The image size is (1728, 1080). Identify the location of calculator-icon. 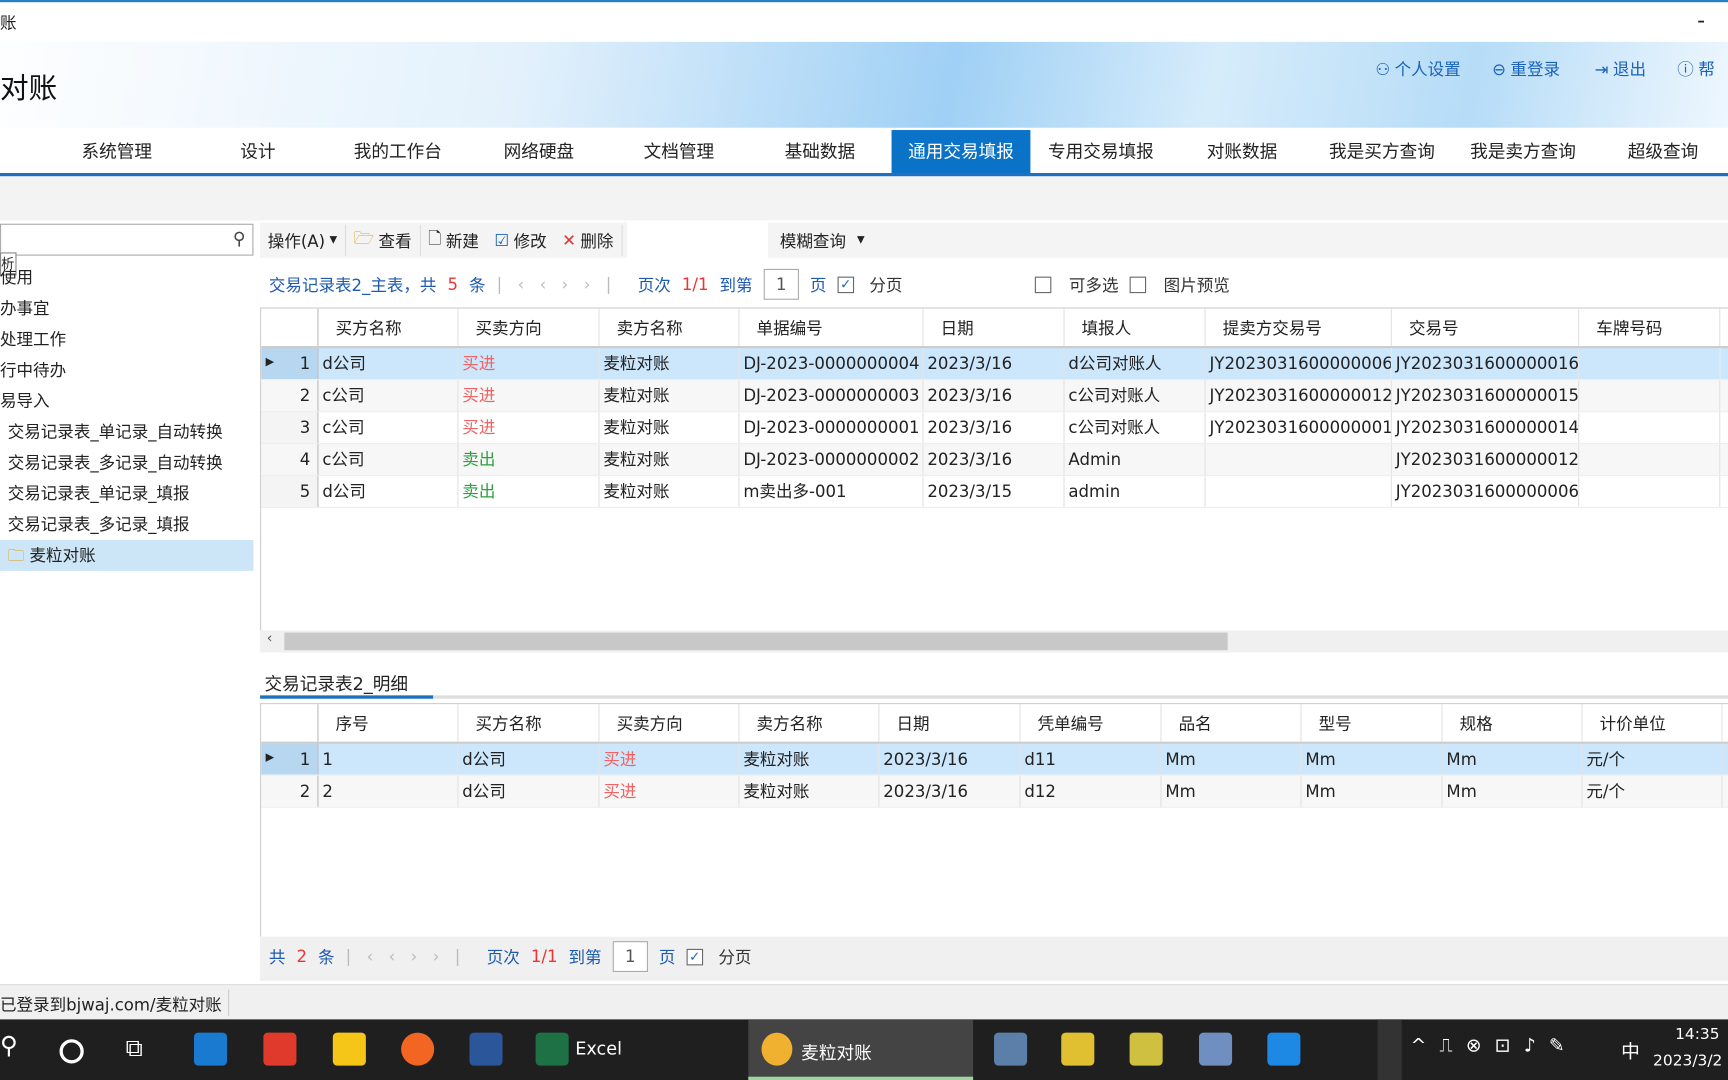
(1011, 1049).